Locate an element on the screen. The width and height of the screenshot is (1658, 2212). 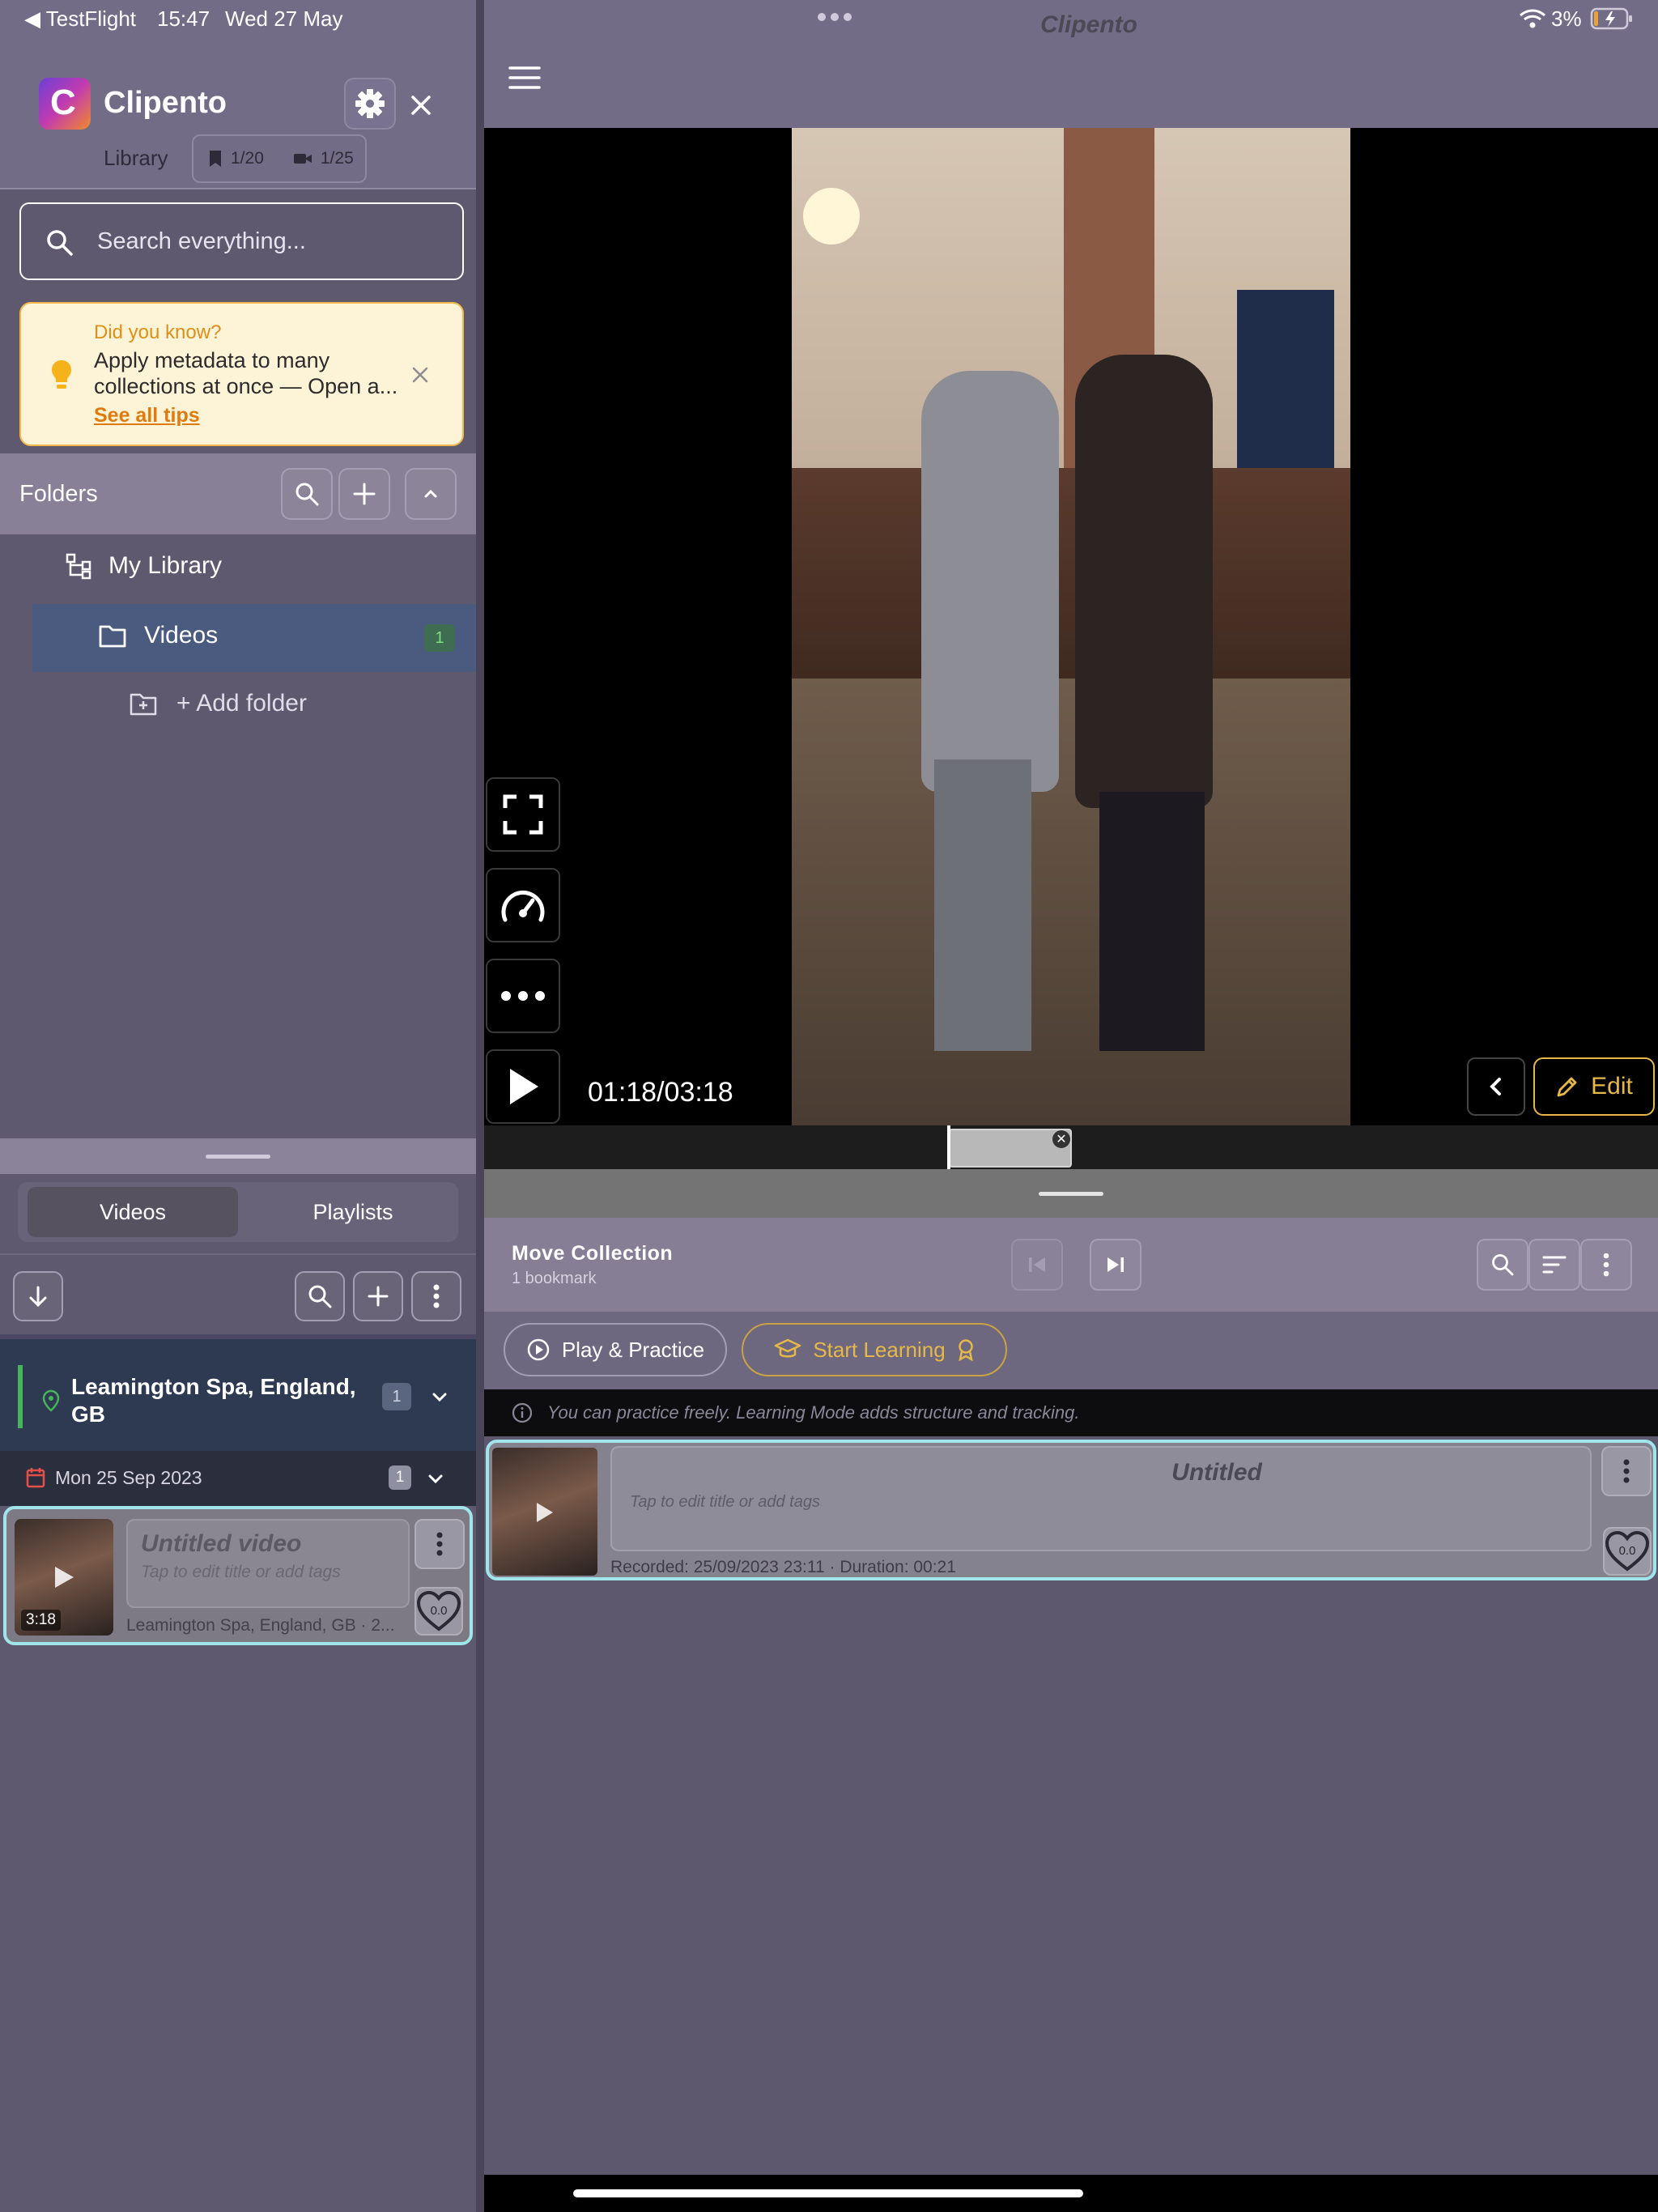
more-vertical-icon is located at coordinates (436, 1296).